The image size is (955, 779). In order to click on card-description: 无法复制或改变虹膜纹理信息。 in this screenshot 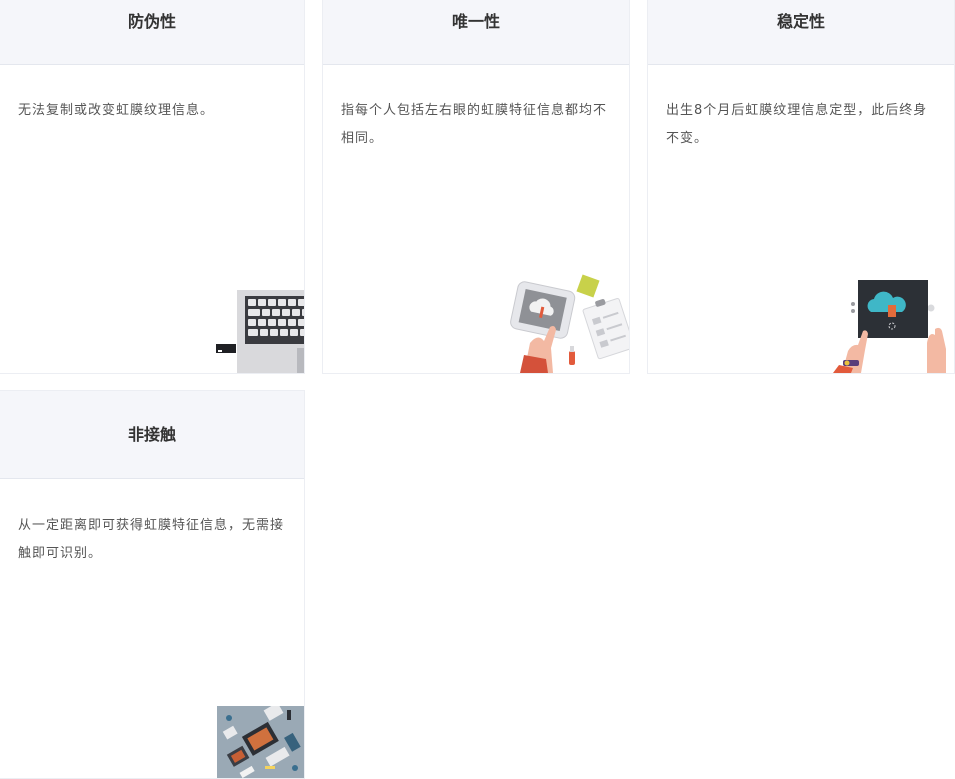, I will do `click(116, 110)`.